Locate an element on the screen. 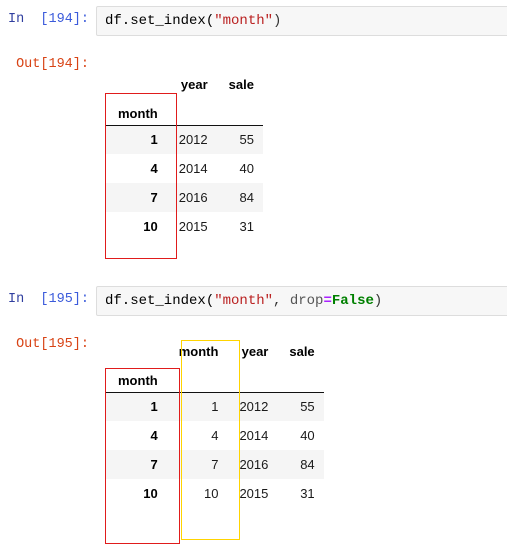  table-row: 10 10 2015 31 is located at coordinates (215, 493).